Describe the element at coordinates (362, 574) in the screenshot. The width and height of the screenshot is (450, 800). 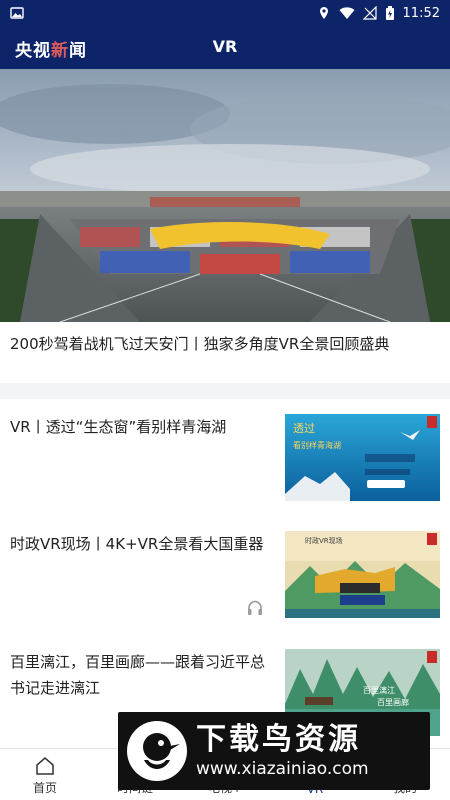
I see `list-item-thumbnail: 时政VR现场` at that location.